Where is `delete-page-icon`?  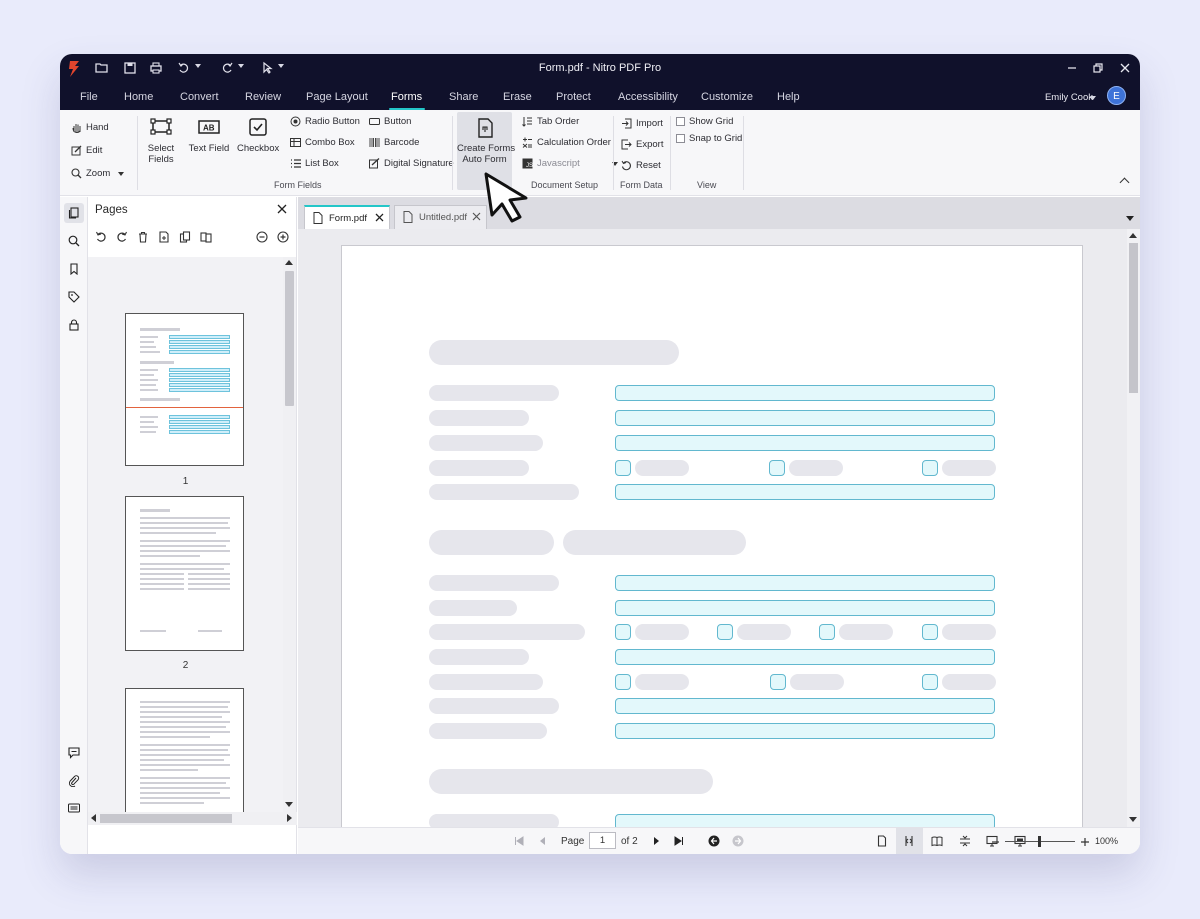 delete-page-icon is located at coordinates (143, 237).